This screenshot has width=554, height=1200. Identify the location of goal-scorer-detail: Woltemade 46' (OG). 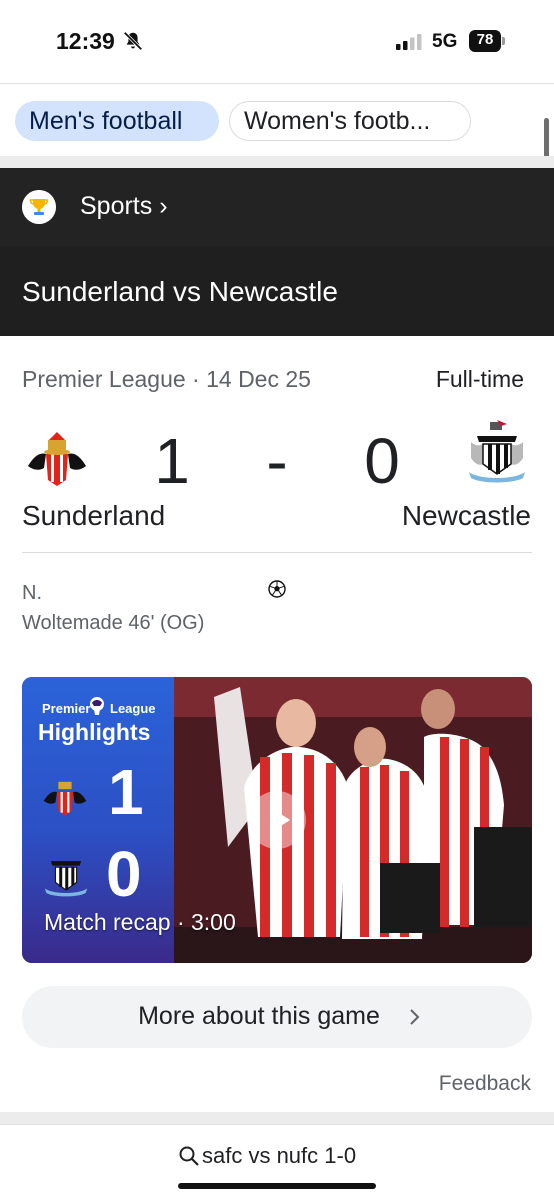
(113, 623).